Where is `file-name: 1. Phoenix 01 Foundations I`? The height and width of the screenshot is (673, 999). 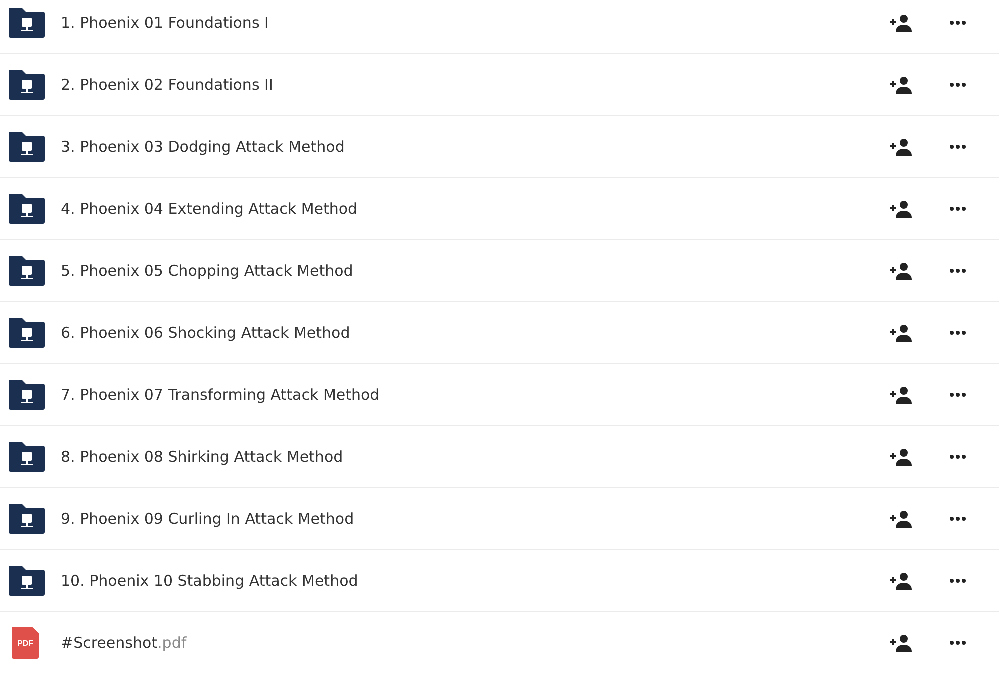
file-name: 1. Phoenix 01 Foundations I is located at coordinates (473, 23).